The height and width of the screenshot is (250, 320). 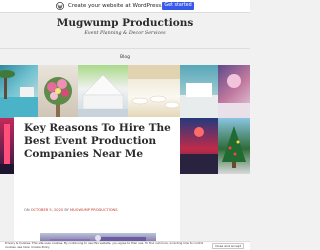 What do you see at coordinates (121, 6) in the screenshot?
I see `wordpress-banner-text: Create your website at WordPress.com` at bounding box center [121, 6].